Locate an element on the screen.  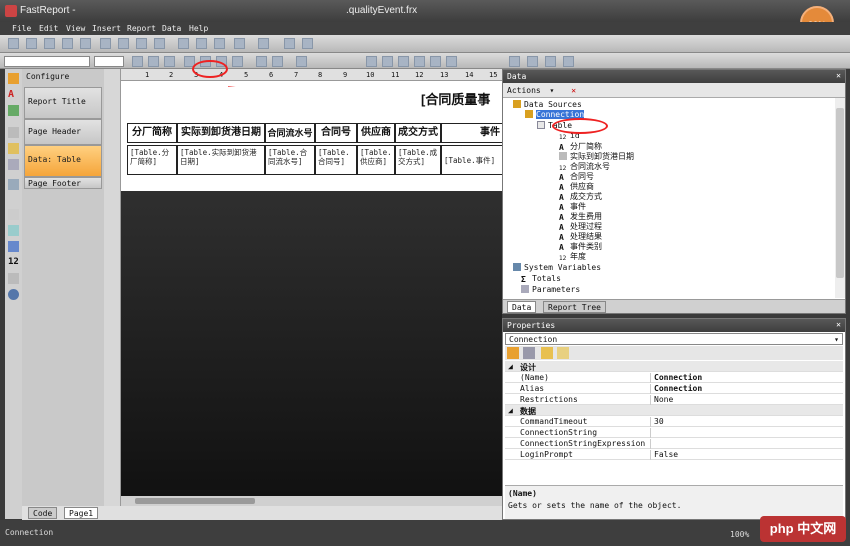
band-page-header: Page Header is located at coordinates (63, 132).